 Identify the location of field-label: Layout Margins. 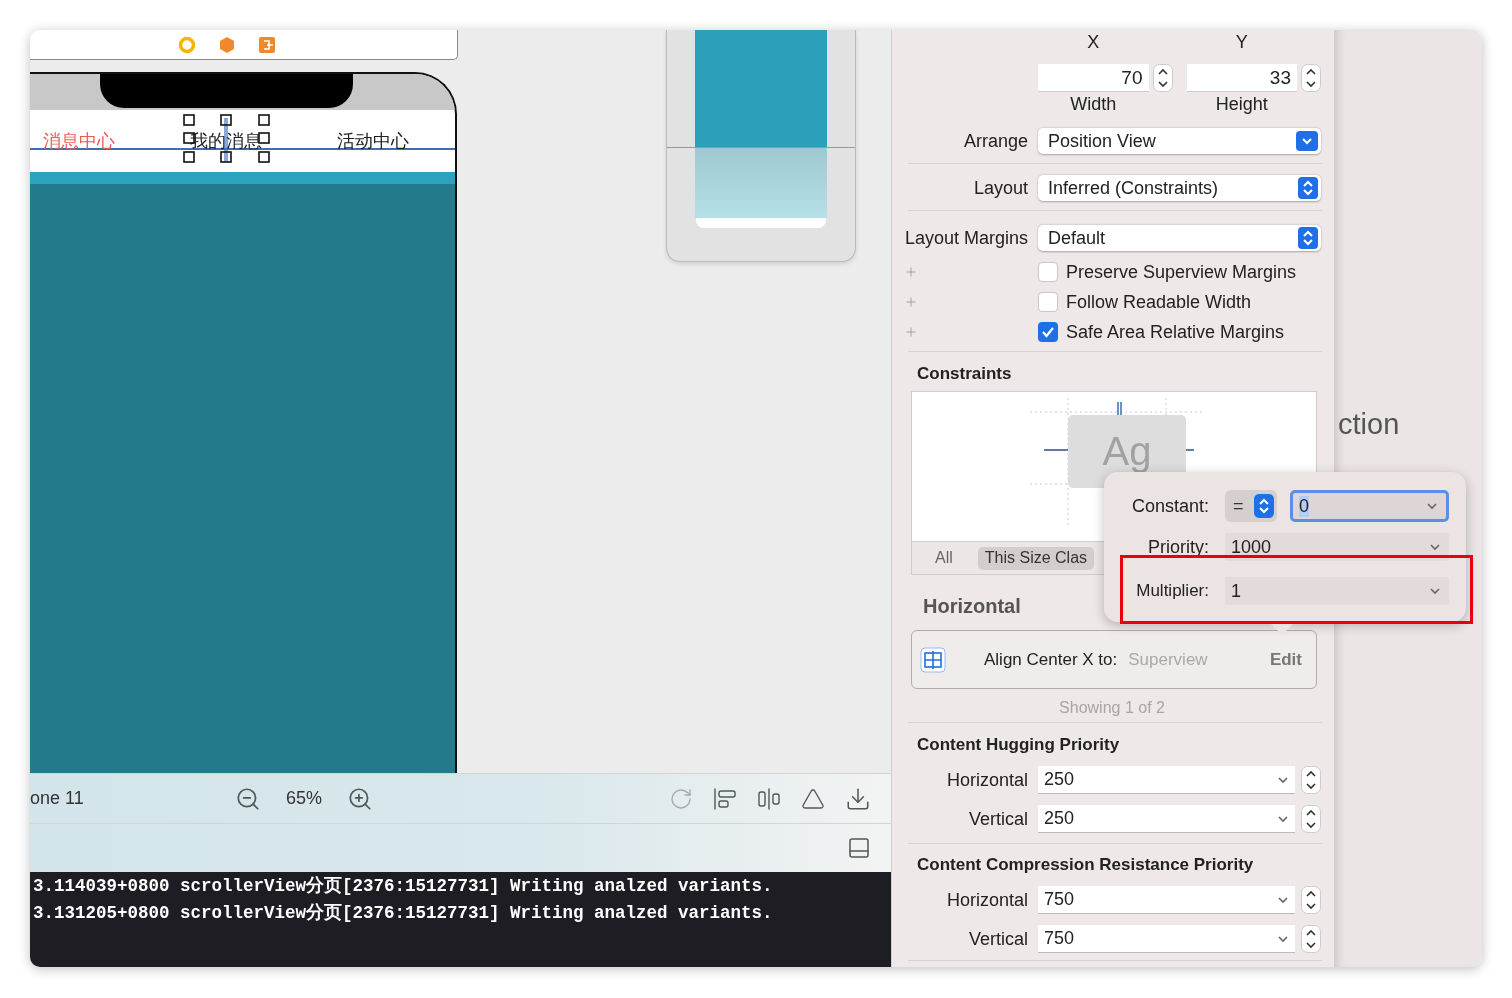
(966, 238).